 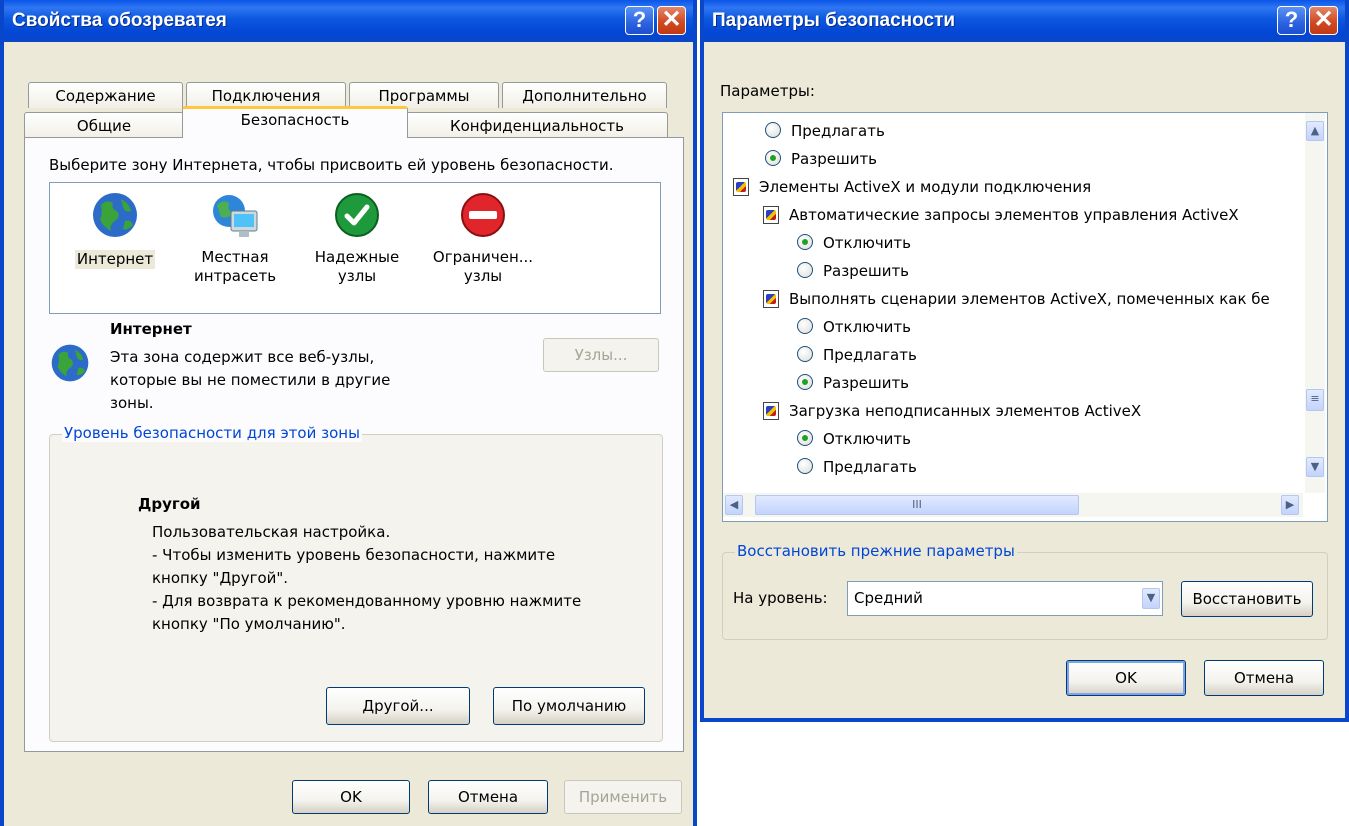 I want to click on zone-restricted: Ограничен... узлы, so click(x=483, y=238).